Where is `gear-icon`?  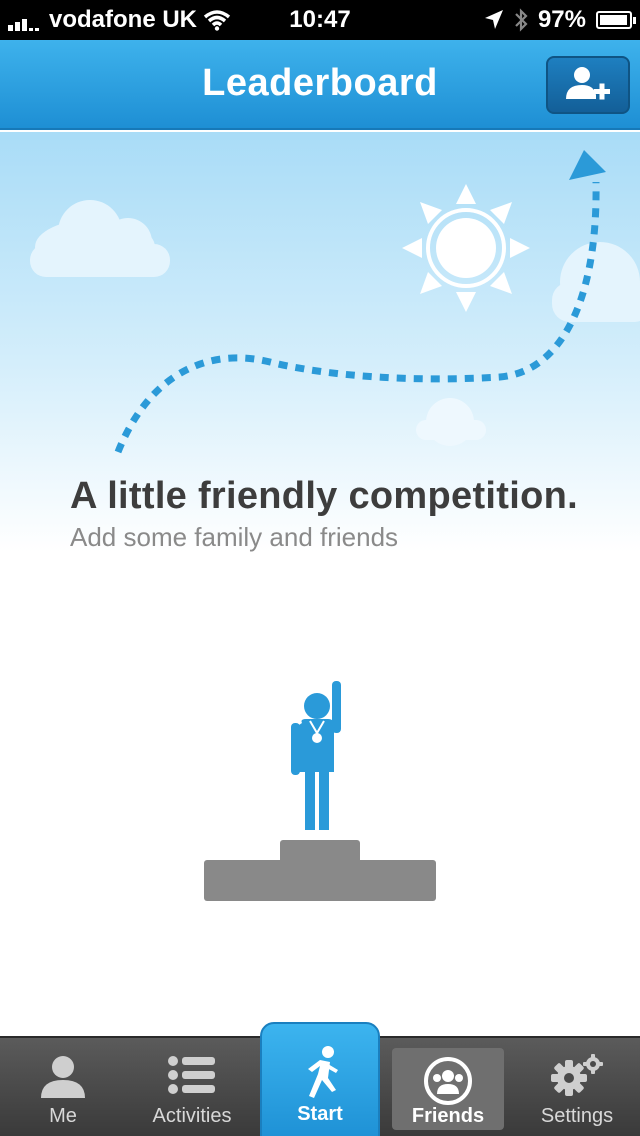 gear-icon is located at coordinates (577, 1075).